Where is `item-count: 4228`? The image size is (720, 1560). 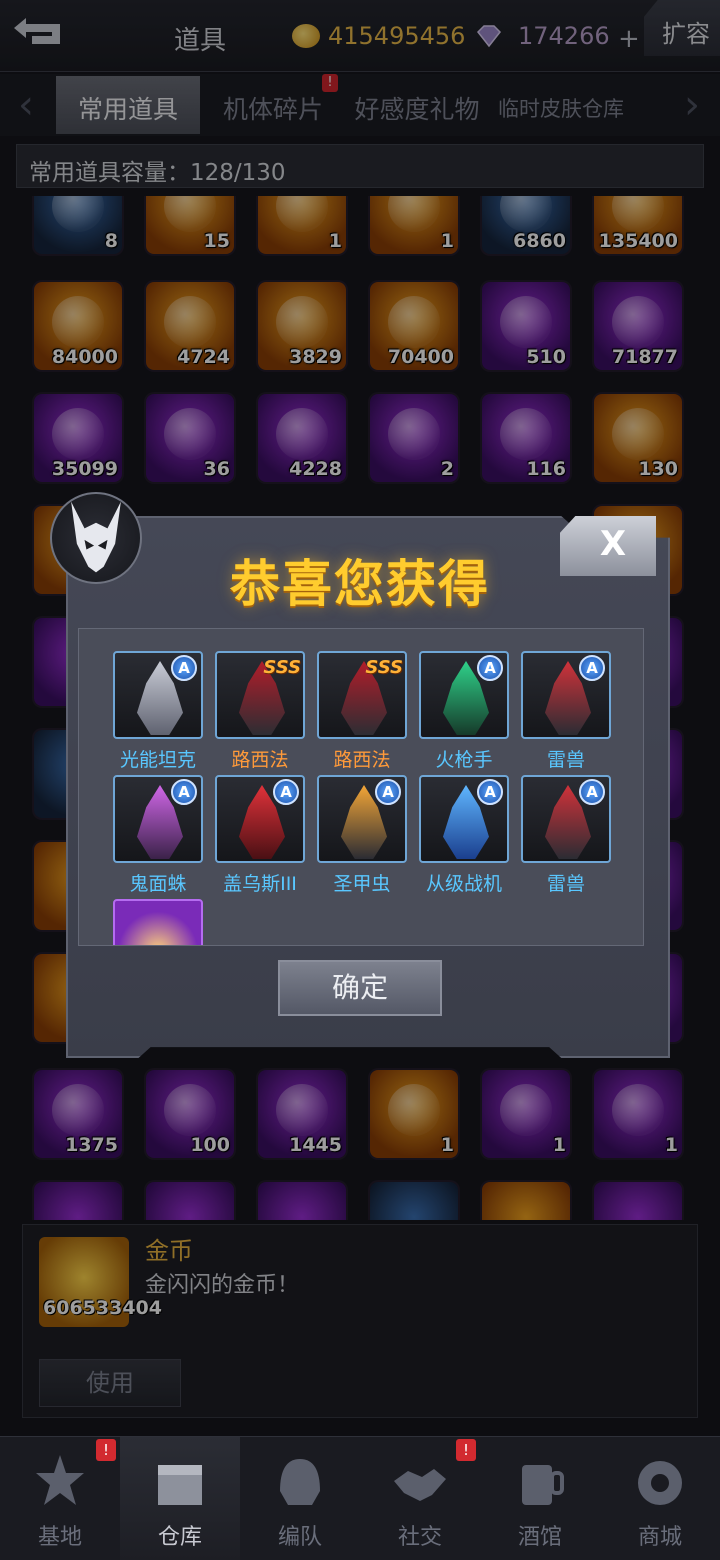
item-count: 4228 is located at coordinates (315, 469).